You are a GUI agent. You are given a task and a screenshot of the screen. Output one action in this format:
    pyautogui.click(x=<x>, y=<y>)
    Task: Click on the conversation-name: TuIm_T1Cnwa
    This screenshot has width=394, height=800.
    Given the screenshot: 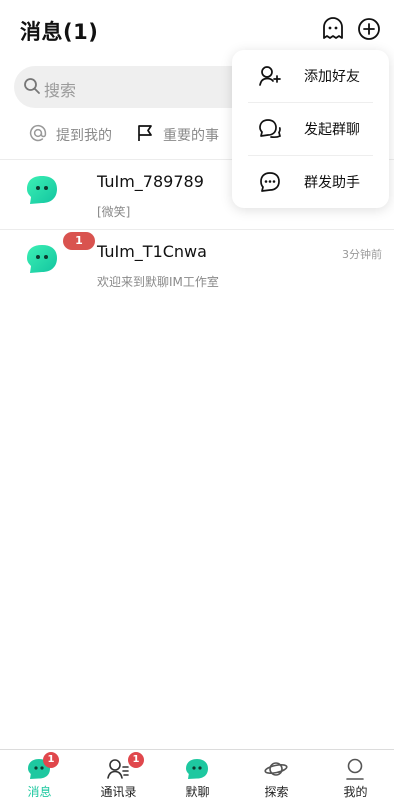 What is the action you would take?
    pyautogui.click(x=152, y=251)
    